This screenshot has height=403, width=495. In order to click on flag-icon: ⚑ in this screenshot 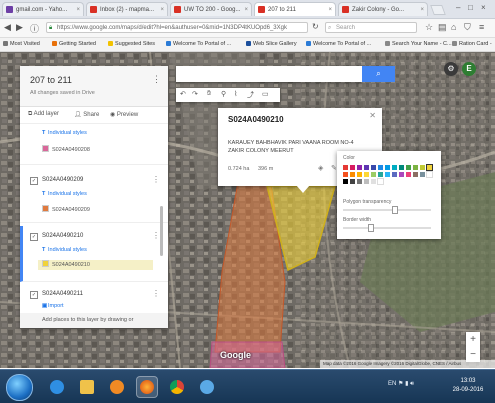, I will do `click(400, 384)`.